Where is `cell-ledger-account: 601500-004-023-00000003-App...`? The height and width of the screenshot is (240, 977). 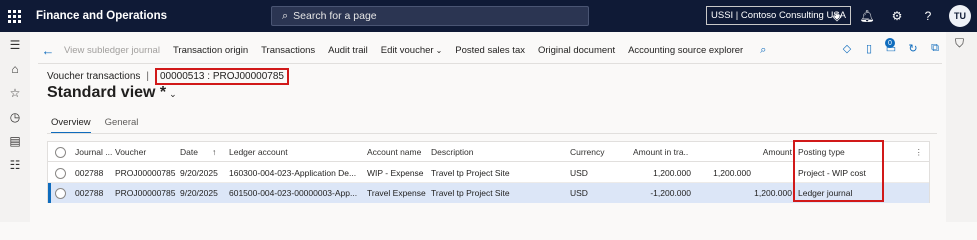 cell-ledger-account: 601500-004-023-00000003-App... is located at coordinates (297, 193).